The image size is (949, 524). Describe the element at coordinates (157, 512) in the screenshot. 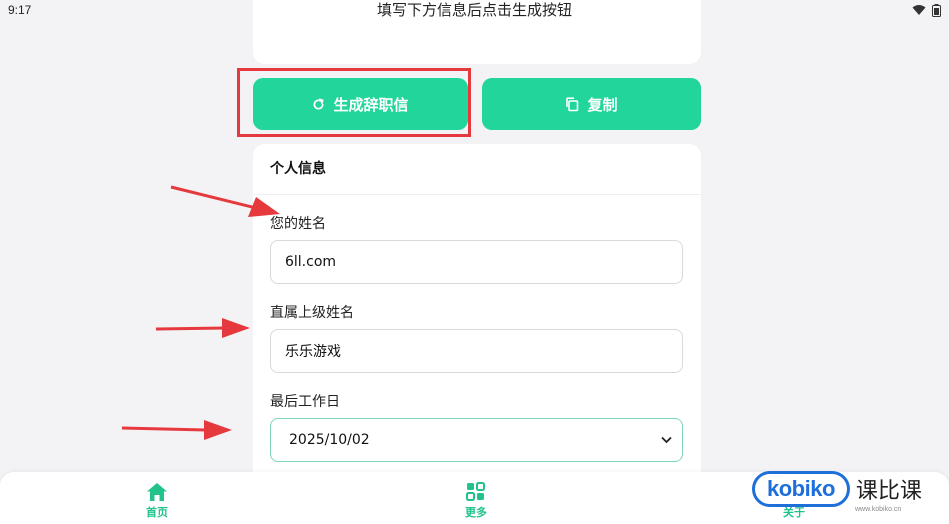

I see `nav-home-label: 首页` at that location.